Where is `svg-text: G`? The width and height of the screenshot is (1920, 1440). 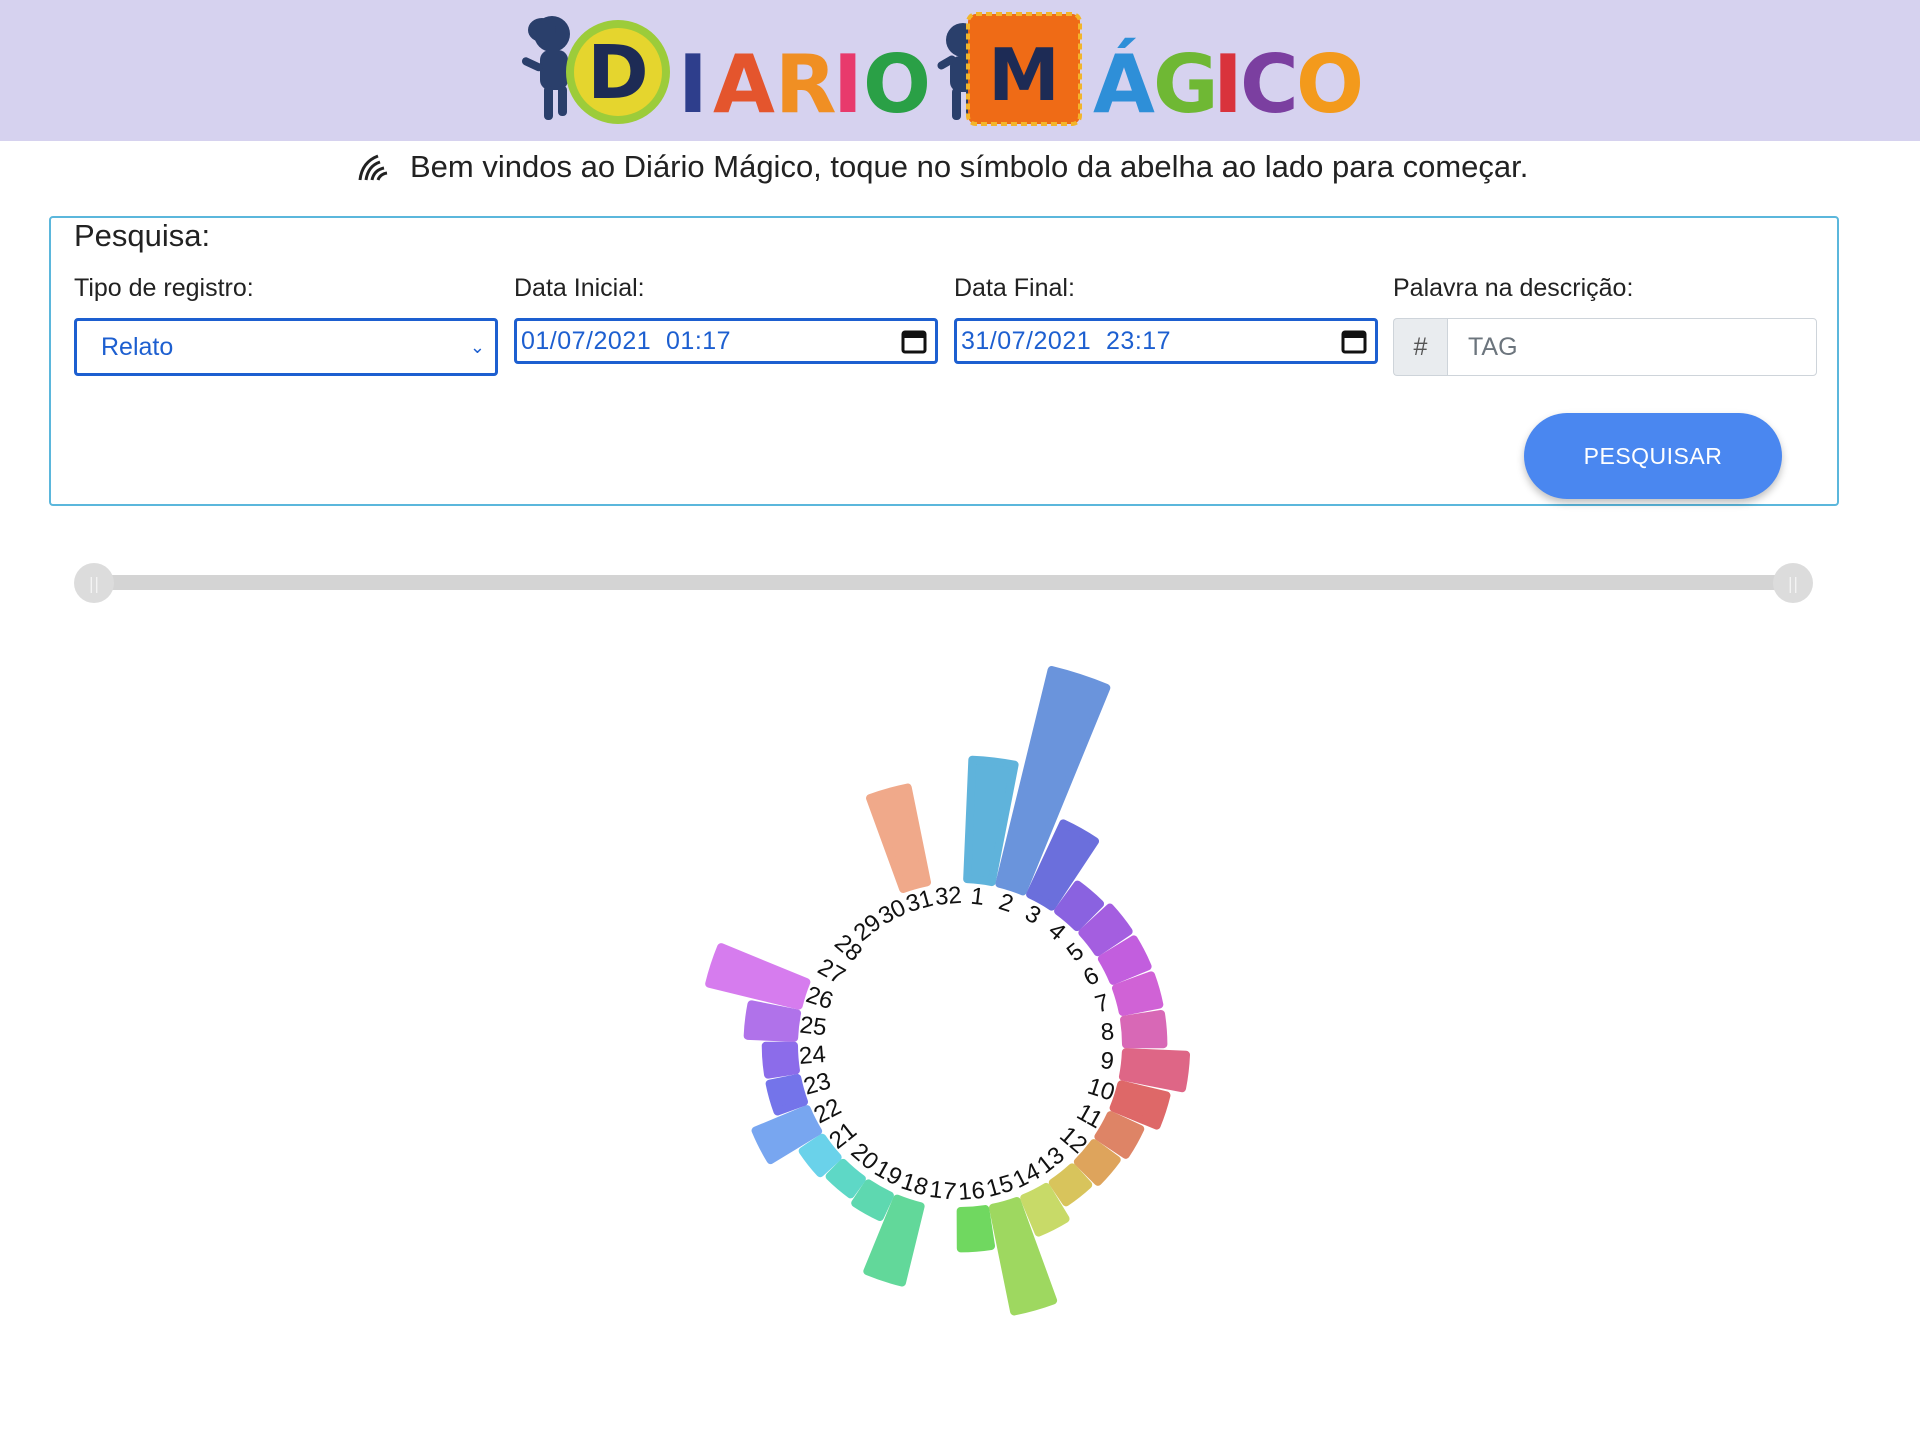 svg-text: G is located at coordinates (1186, 84).